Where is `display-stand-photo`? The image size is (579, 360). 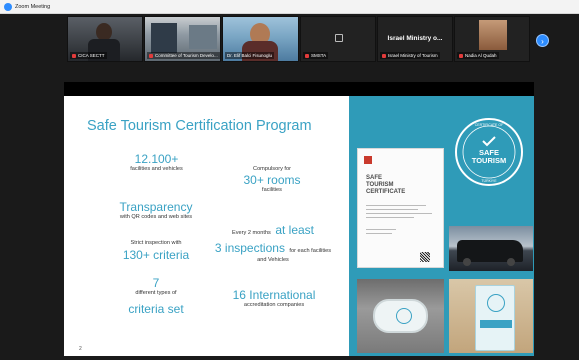
display-stand-photo is located at coordinates (491, 316).